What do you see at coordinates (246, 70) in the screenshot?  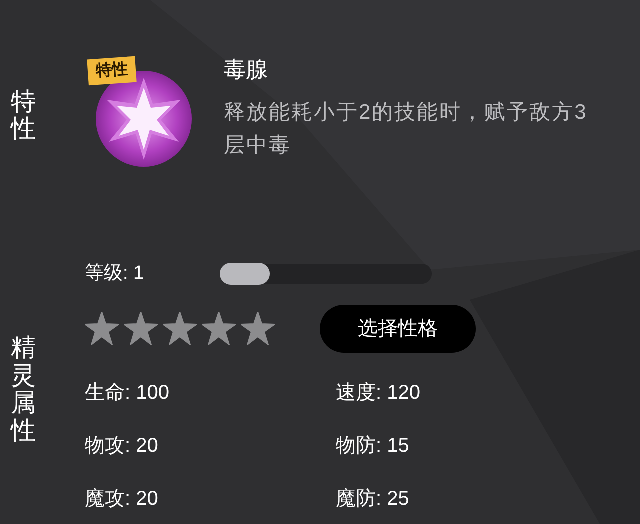 I see `trait-name: 毒腺` at bounding box center [246, 70].